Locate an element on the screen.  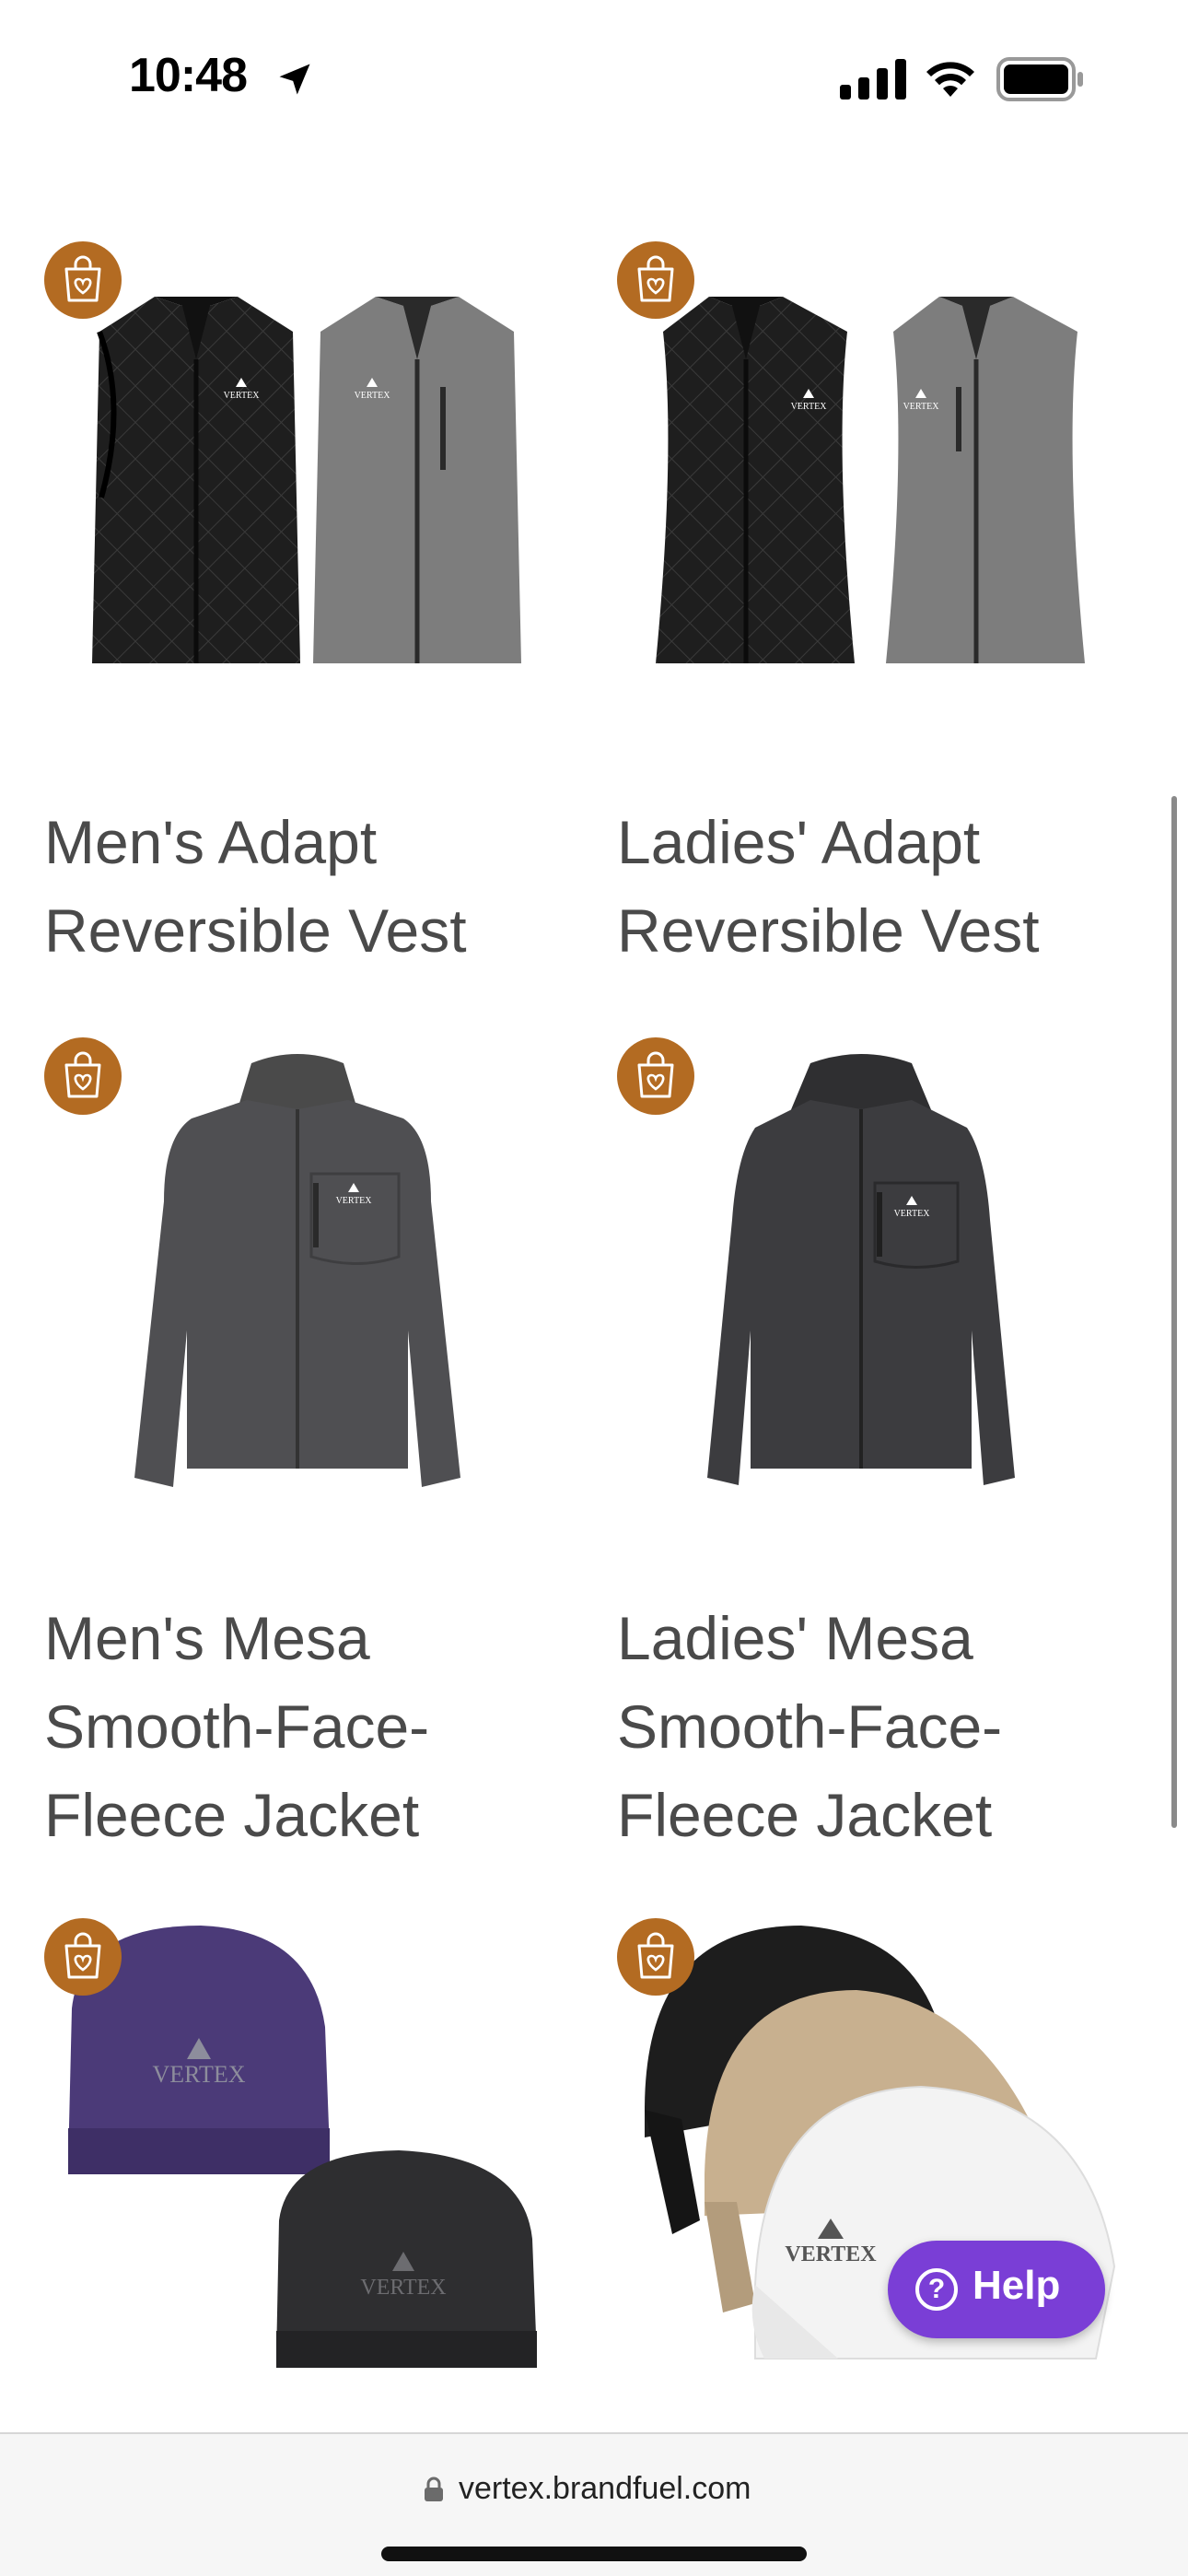
browser-url-bar: vertex.brandfuel.com is located at coordinates (594, 2504).